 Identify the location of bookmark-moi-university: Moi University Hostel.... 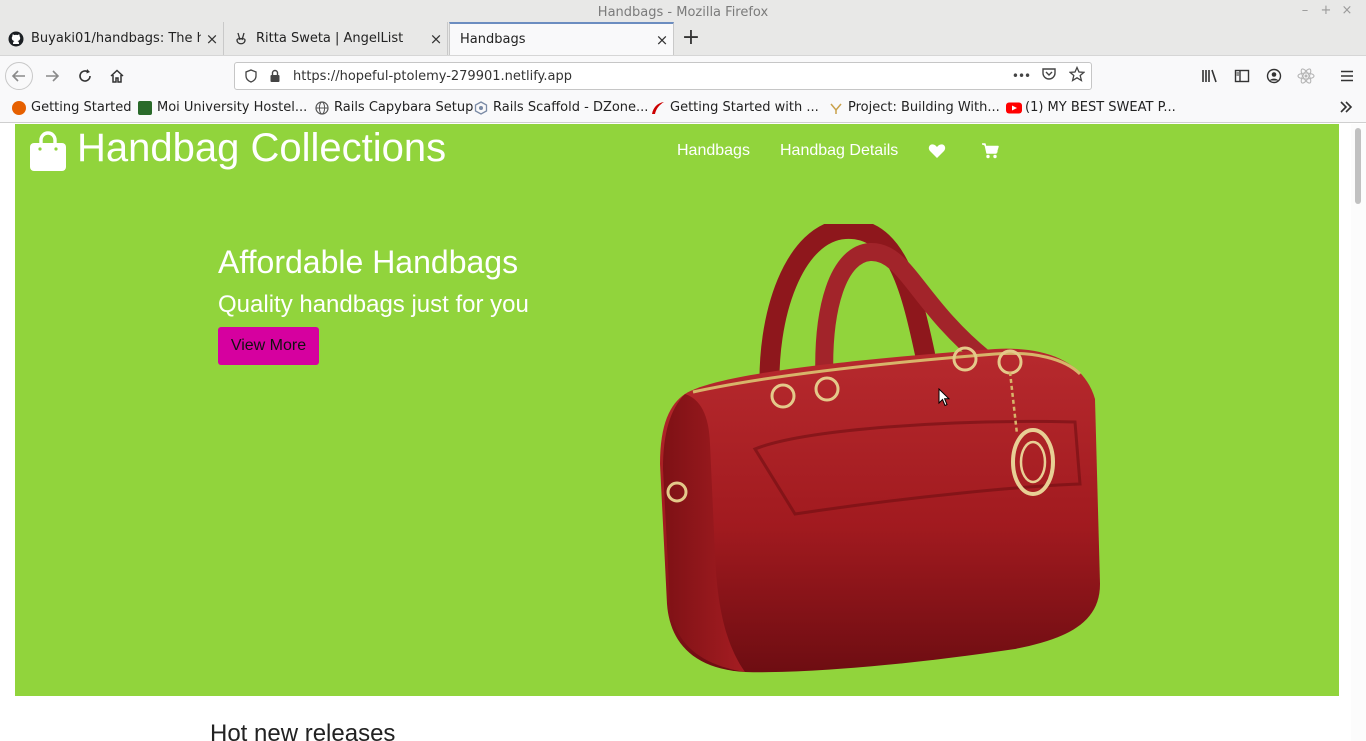
(222, 107).